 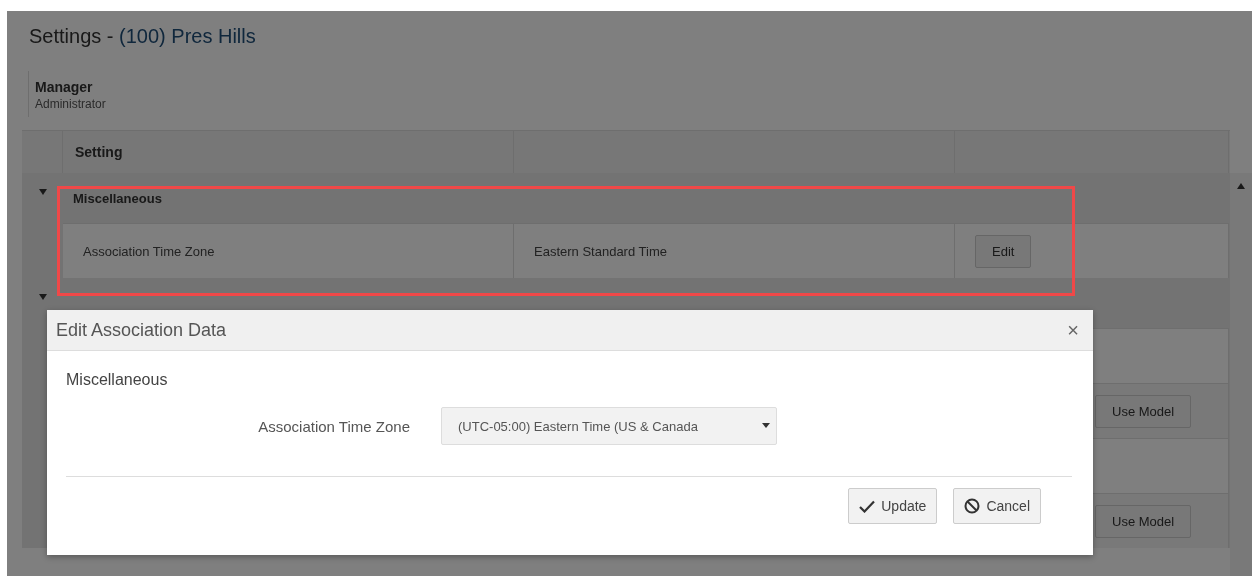 What do you see at coordinates (149, 251) in the screenshot?
I see `setting-name: Association Time Zone` at bounding box center [149, 251].